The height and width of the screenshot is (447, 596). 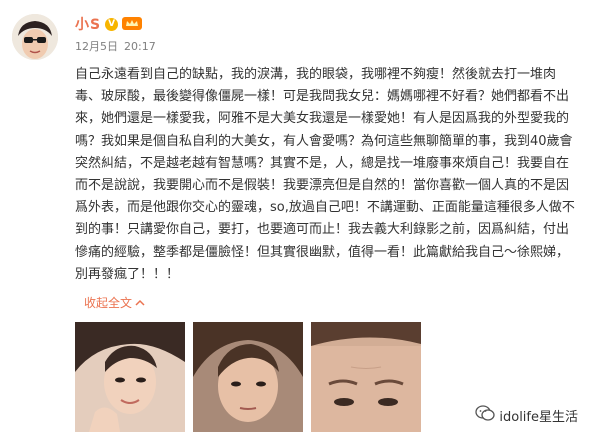 What do you see at coordinates (112, 24) in the screenshot?
I see `verified-badge-icon: V` at bounding box center [112, 24].